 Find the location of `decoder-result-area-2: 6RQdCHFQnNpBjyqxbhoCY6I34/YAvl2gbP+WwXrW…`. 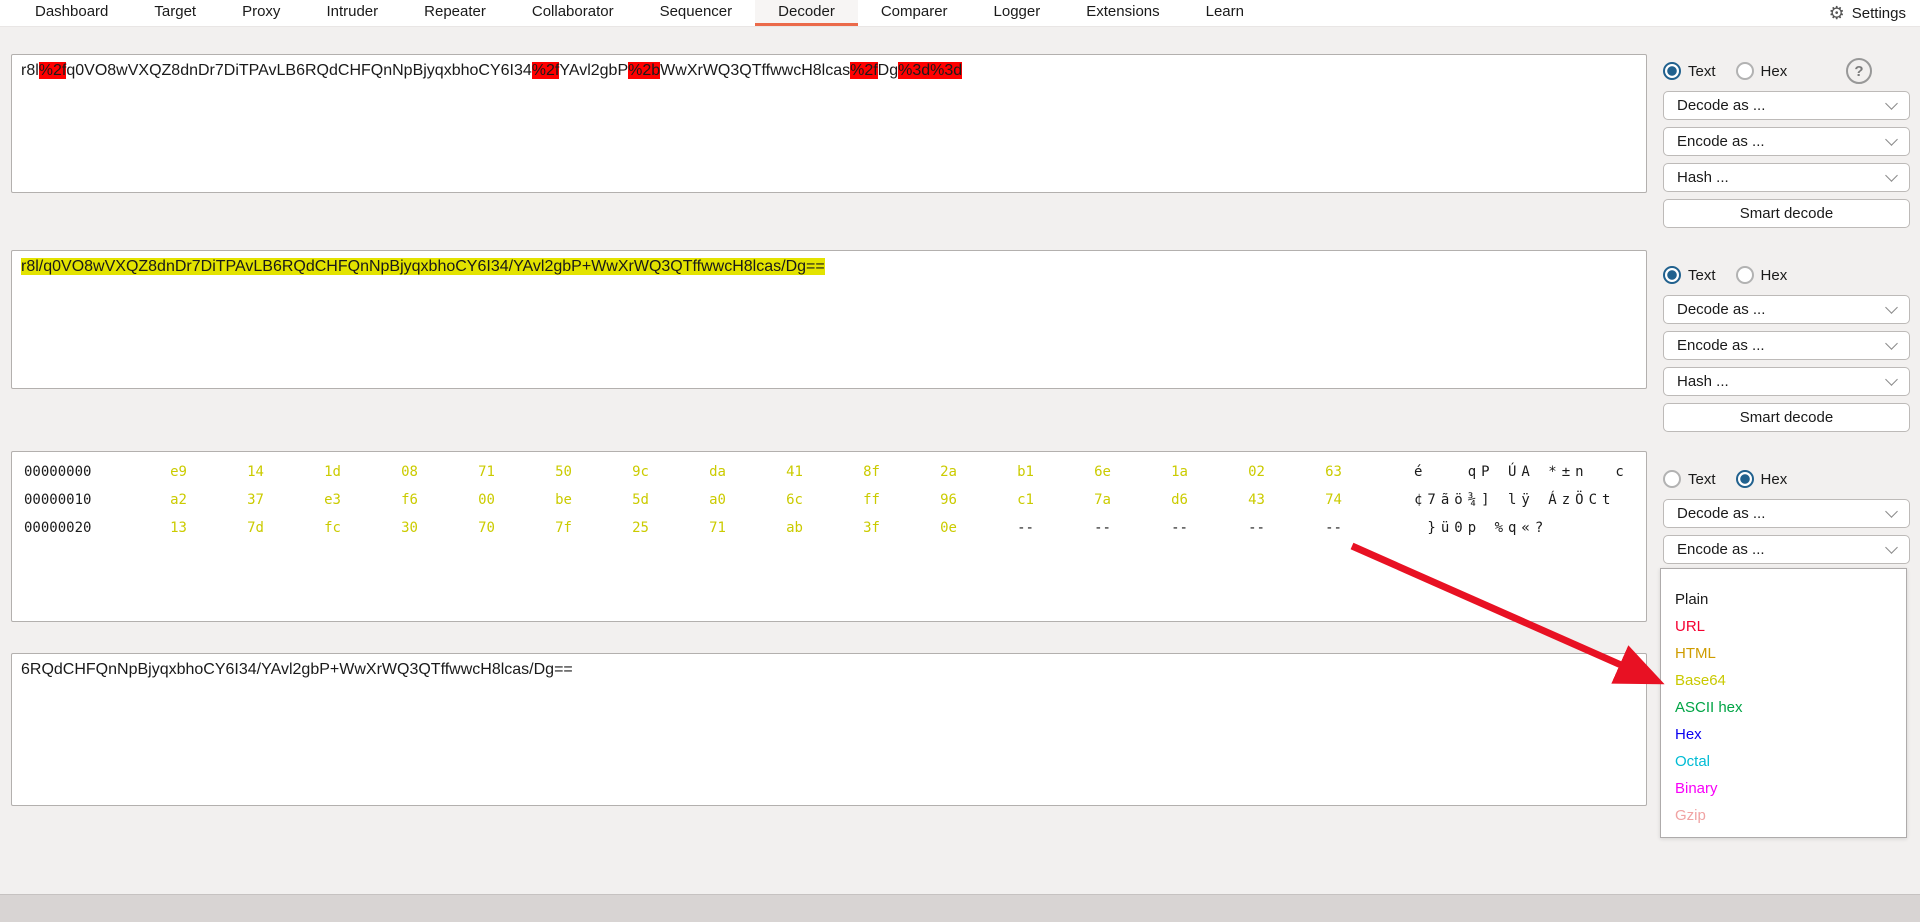

decoder-result-area-2: 6RQdCHFQnNpBjyqxbhoCY6I34/YAvl2gbP+WwXrW… is located at coordinates (829, 729).